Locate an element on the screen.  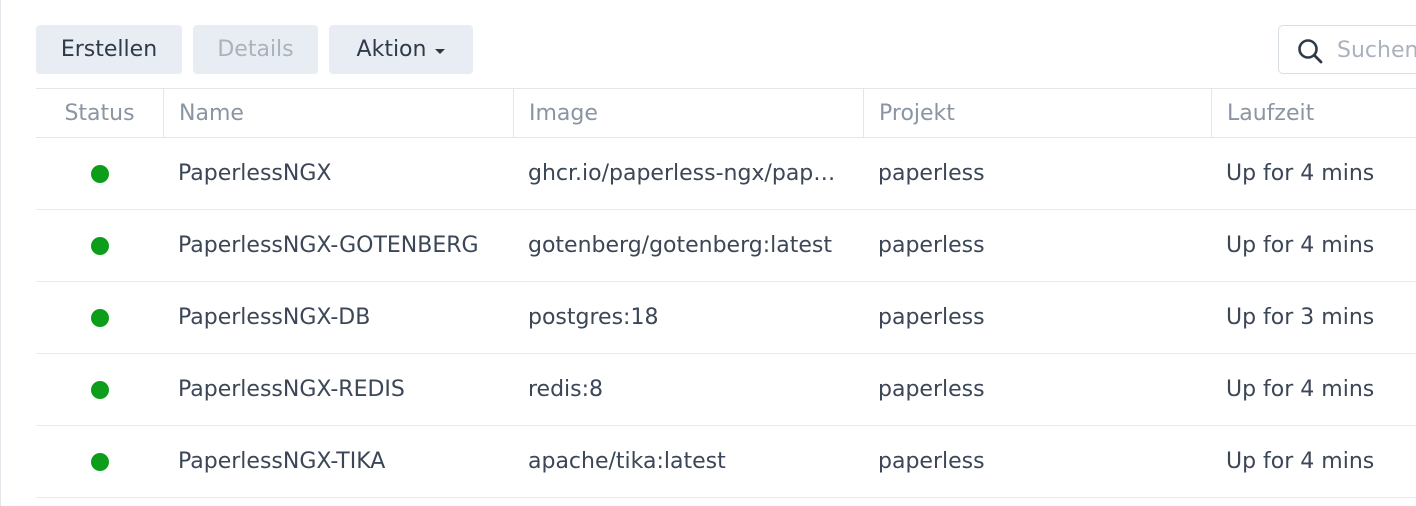
column-header-image: Image is located at coordinates (688, 113).